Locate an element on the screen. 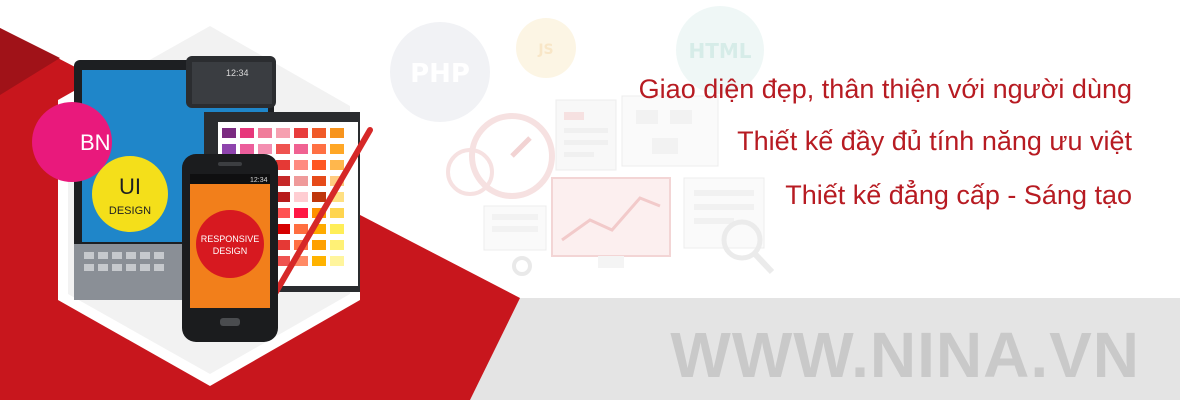 The height and width of the screenshot is (400, 1180). responsive-line2: DESIGN is located at coordinates (230, 251).